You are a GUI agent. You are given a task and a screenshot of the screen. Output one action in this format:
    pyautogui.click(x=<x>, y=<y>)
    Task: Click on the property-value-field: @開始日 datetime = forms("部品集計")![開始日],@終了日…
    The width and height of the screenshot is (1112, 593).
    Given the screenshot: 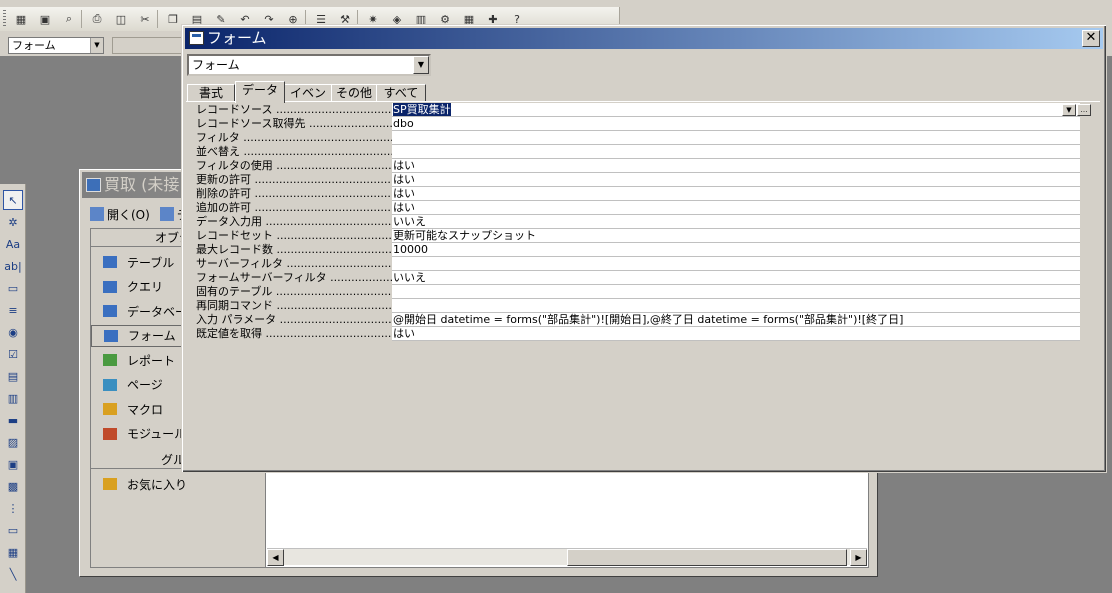 What is the action you would take?
    pyautogui.click(x=736, y=320)
    